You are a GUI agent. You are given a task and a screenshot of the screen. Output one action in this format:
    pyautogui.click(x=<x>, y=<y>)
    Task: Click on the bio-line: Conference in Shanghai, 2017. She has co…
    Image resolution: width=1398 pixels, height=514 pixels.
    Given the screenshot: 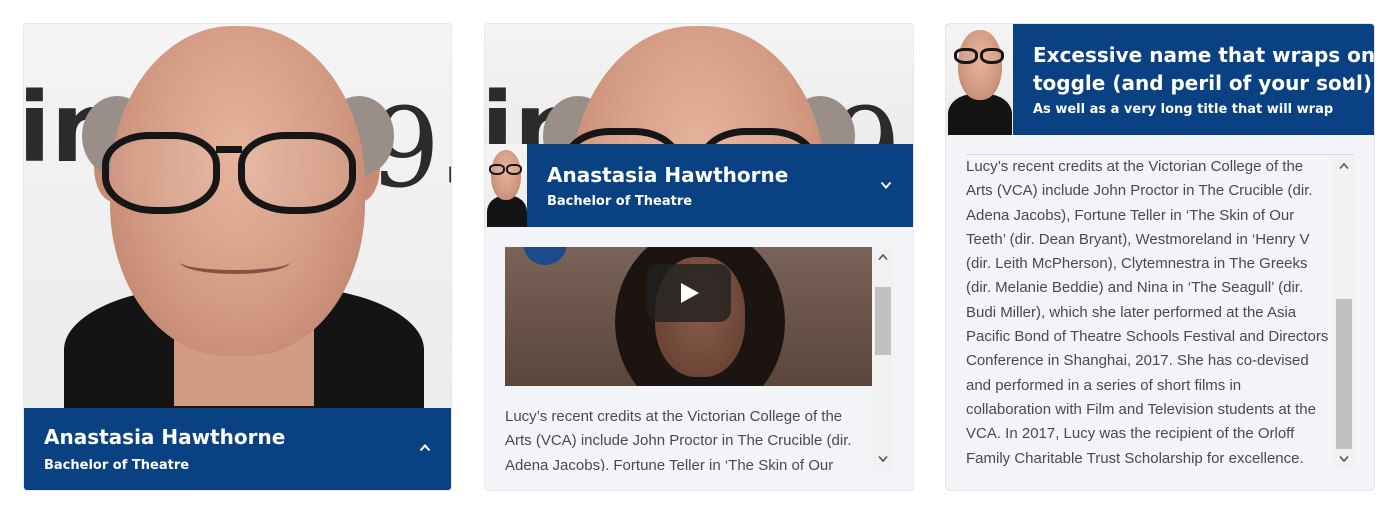 What is the action you would take?
    pyautogui.click(x=1137, y=361)
    